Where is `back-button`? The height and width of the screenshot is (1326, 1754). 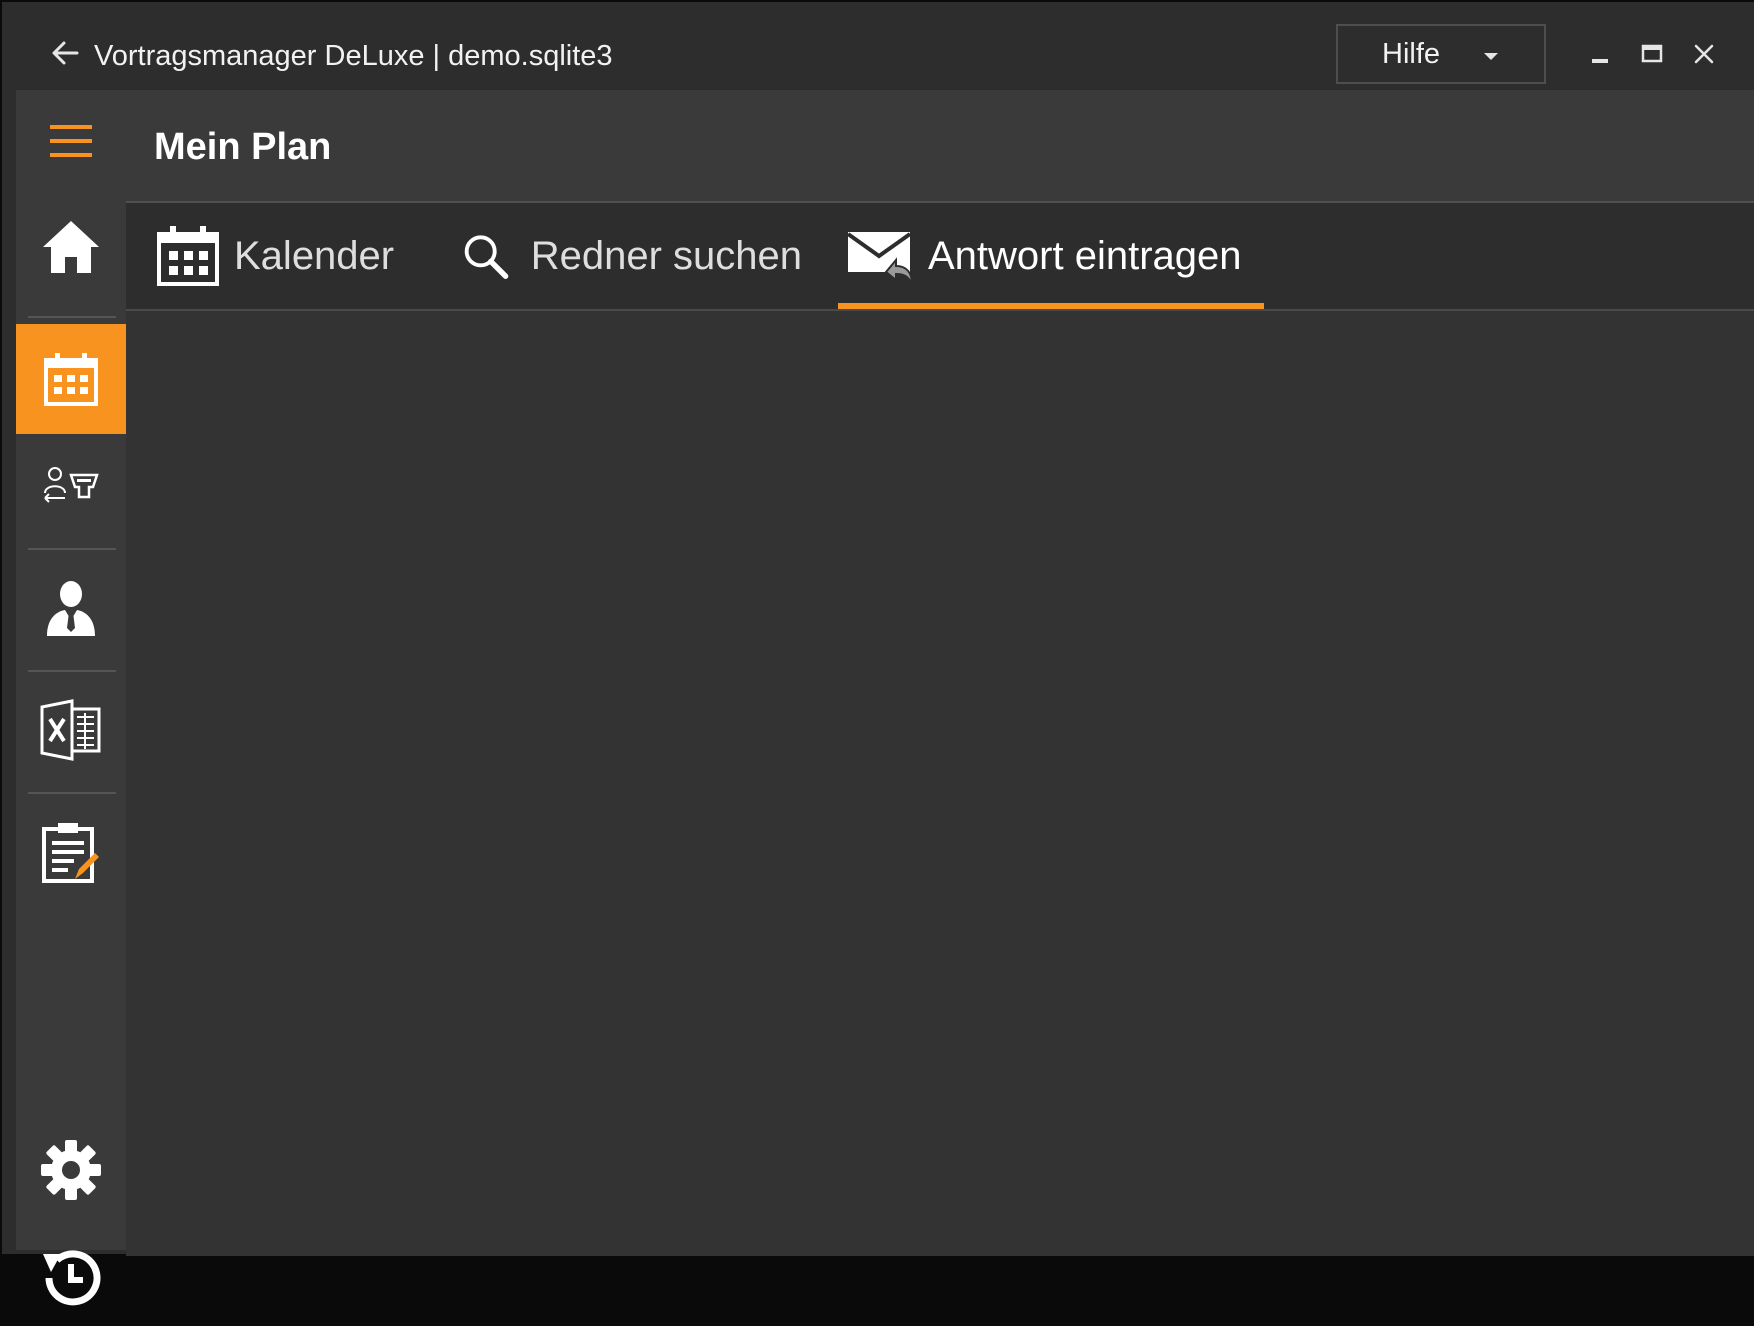
back-button is located at coordinates (65, 53).